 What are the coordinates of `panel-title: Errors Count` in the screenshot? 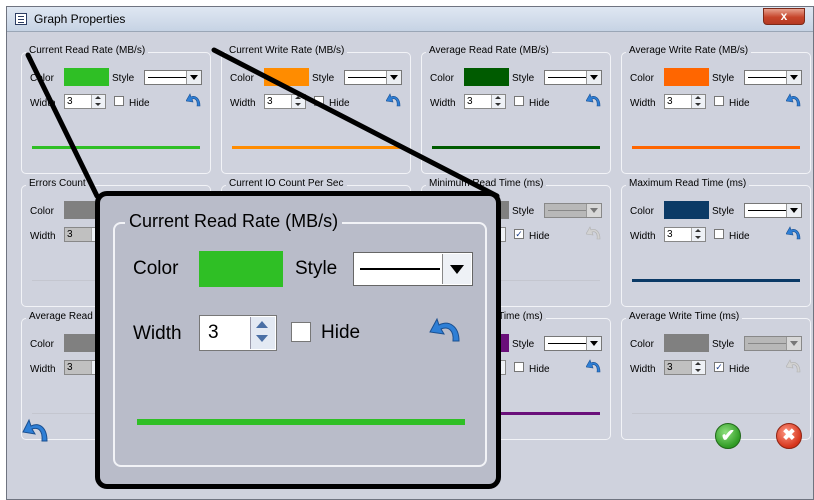 It's located at (57, 183).